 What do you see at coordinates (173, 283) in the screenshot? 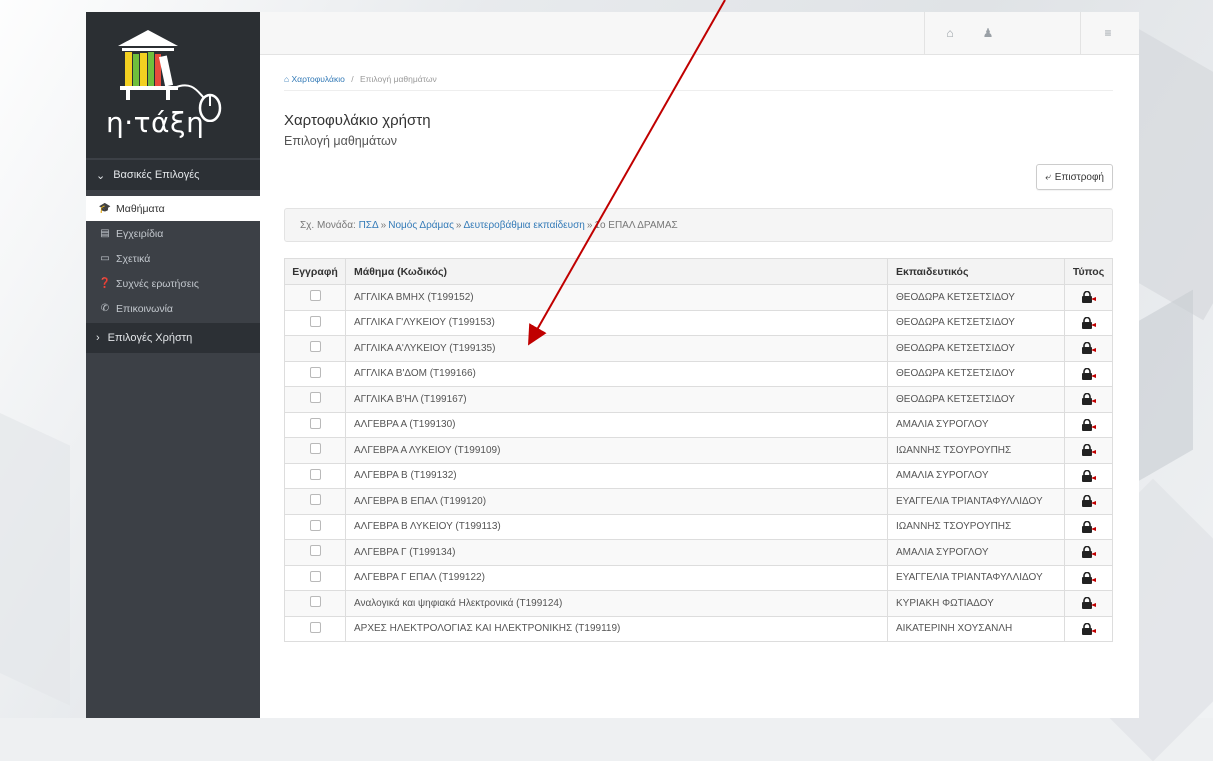
I see `sidebar-item-faq: ❓ Συχνές ερωτήσεις` at bounding box center [173, 283].